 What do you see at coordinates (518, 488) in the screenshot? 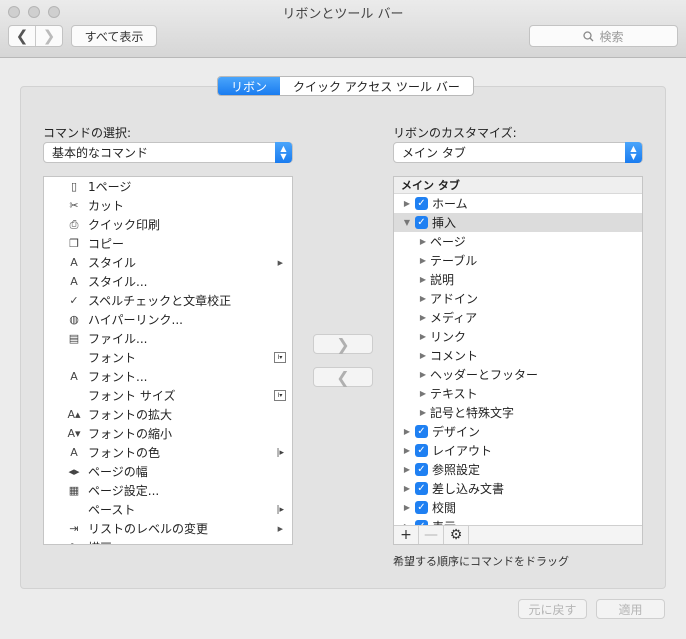
I see `ribbon-tab-item: ▶ ✓ 差し込み文書` at bounding box center [518, 488].